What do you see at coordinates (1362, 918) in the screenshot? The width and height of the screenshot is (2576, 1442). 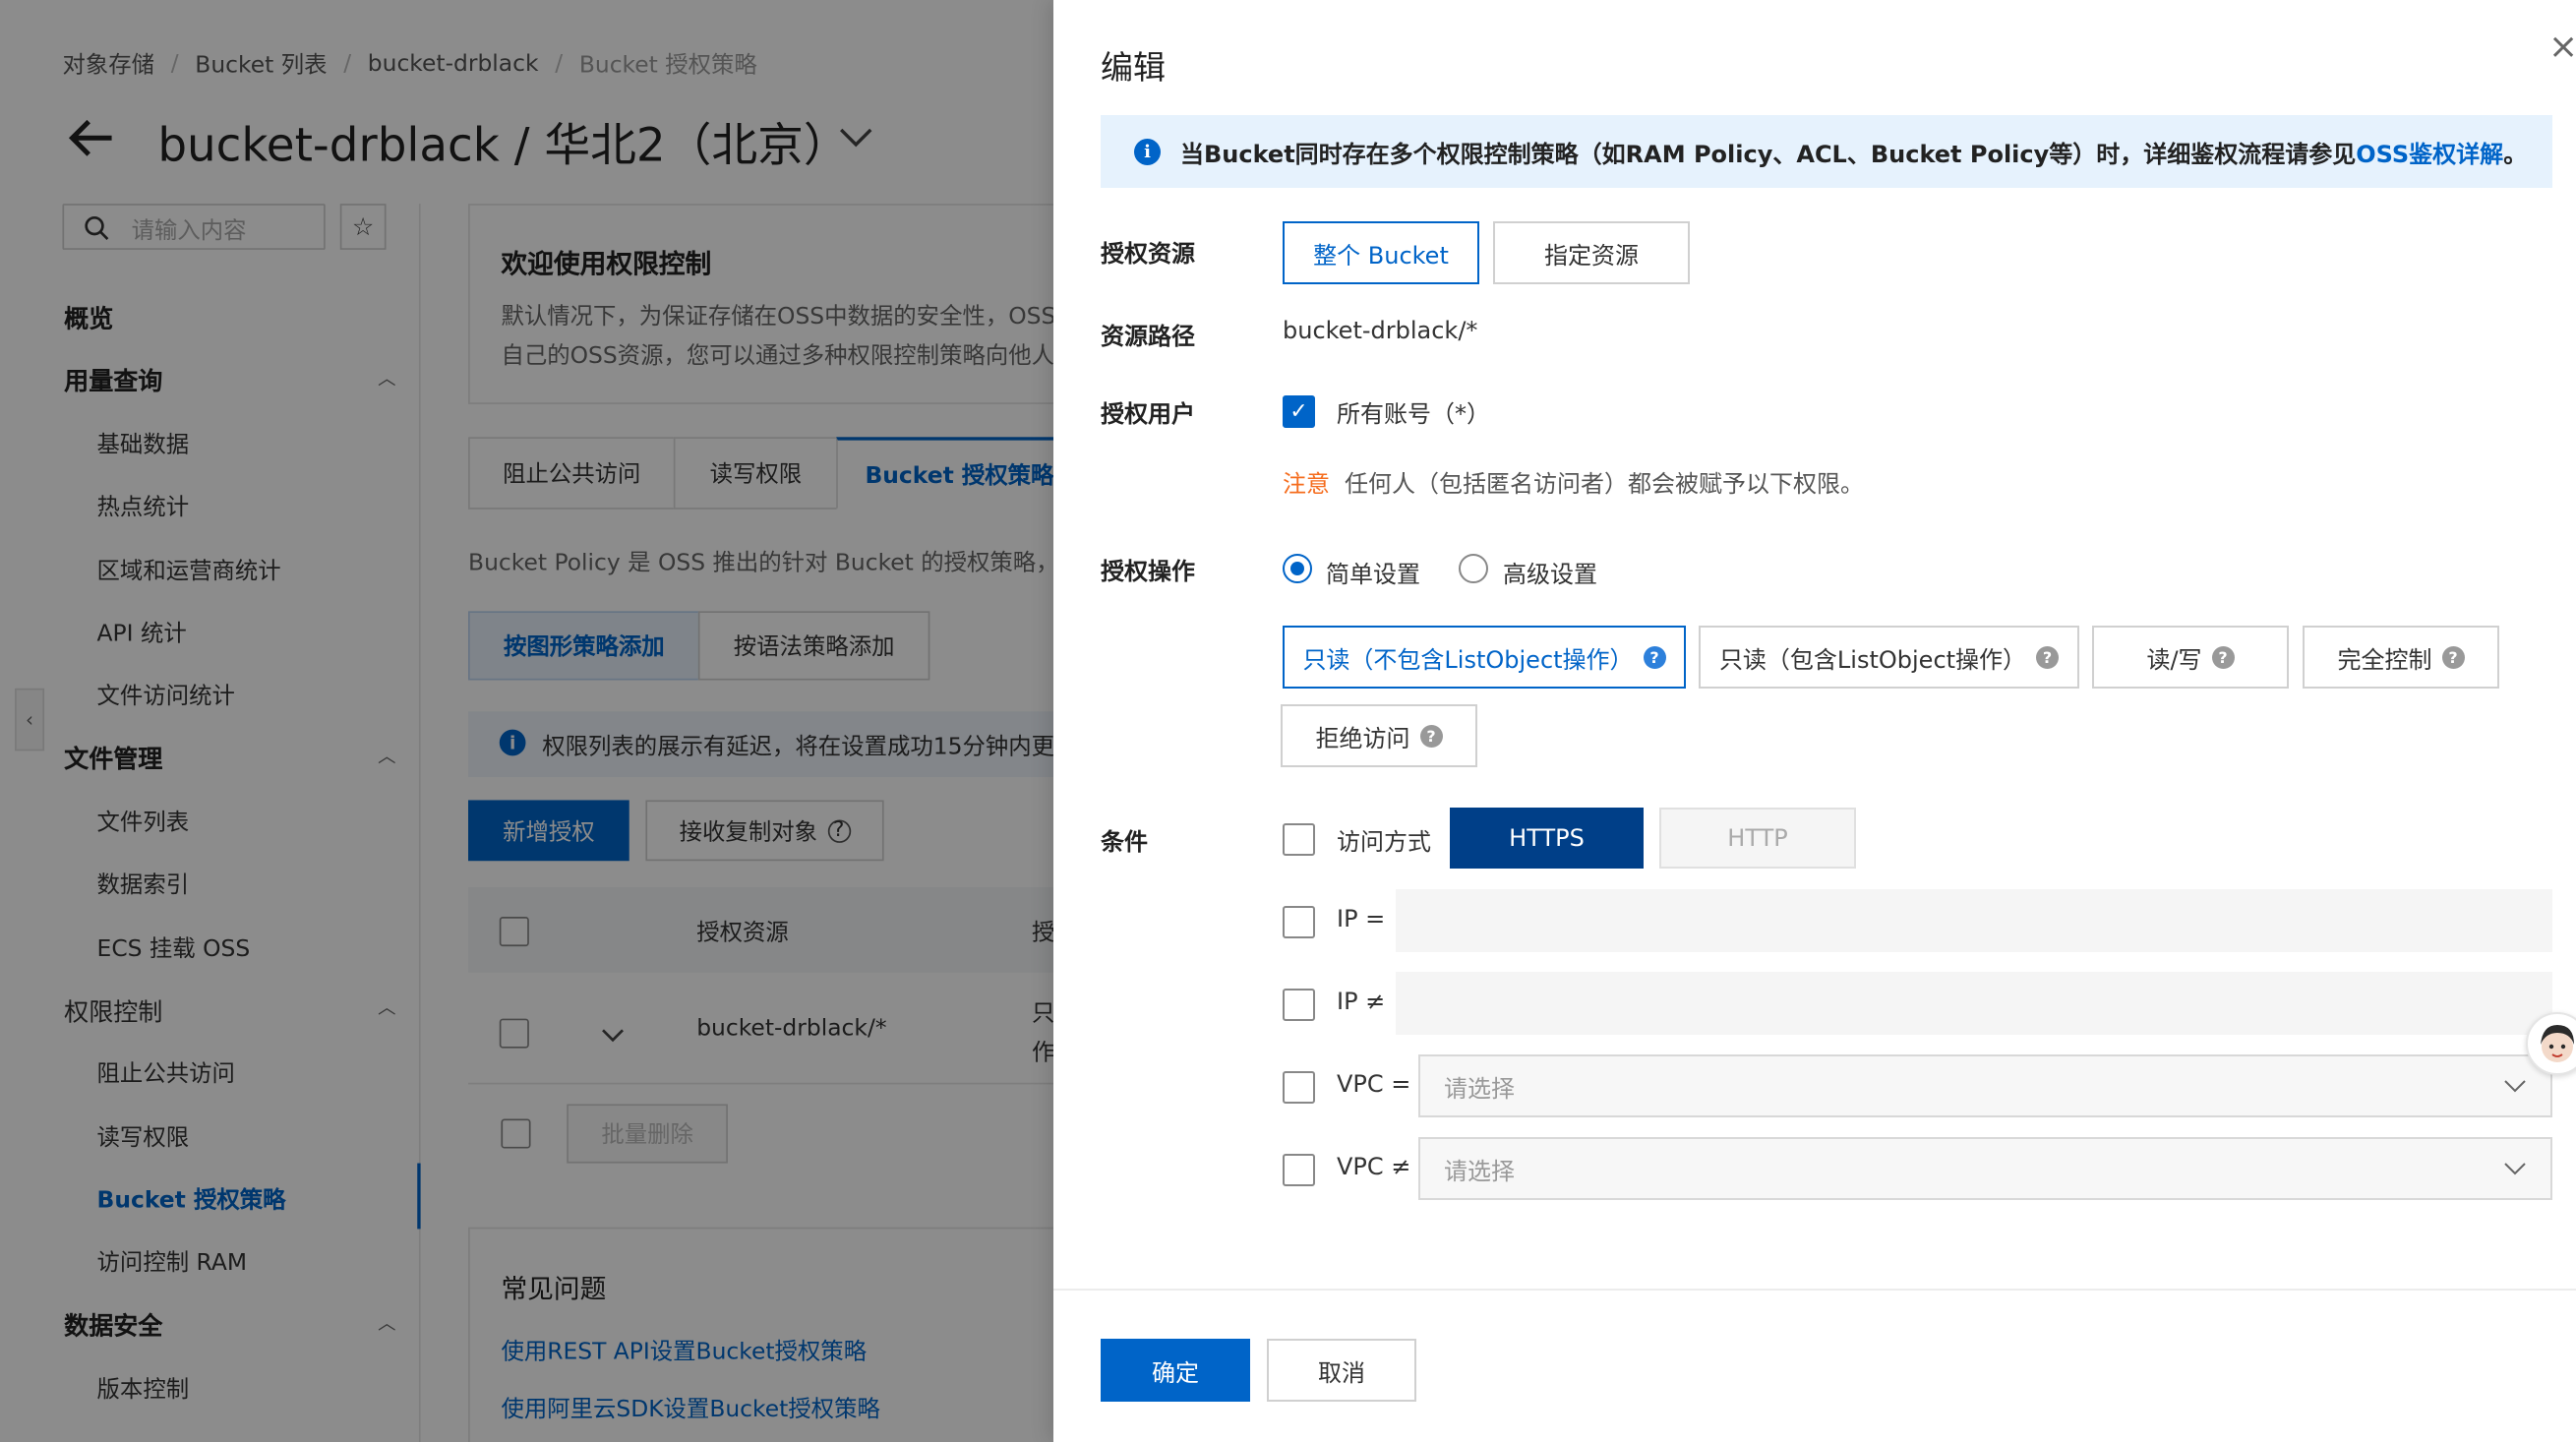 I see `ip-eq-label: IP =` at bounding box center [1362, 918].